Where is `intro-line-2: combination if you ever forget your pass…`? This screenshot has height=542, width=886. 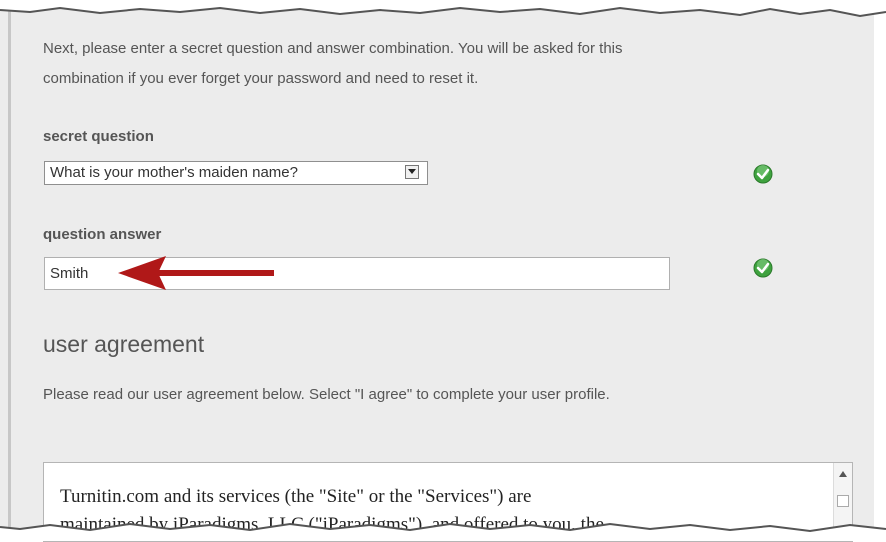 intro-line-2: combination if you ever forget your pass… is located at coordinates (261, 78).